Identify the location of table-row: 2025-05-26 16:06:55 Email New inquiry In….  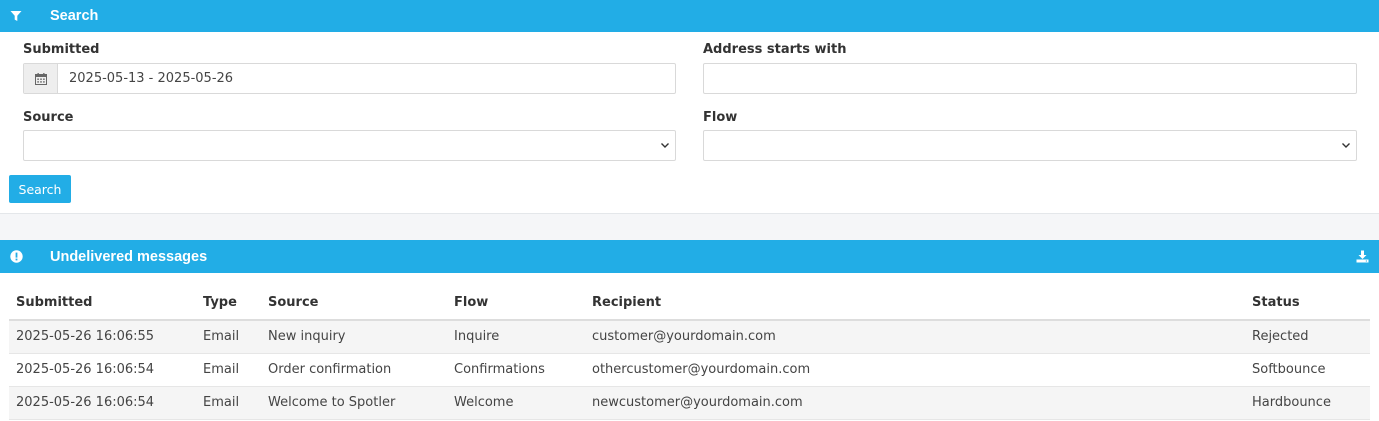
(689, 337).